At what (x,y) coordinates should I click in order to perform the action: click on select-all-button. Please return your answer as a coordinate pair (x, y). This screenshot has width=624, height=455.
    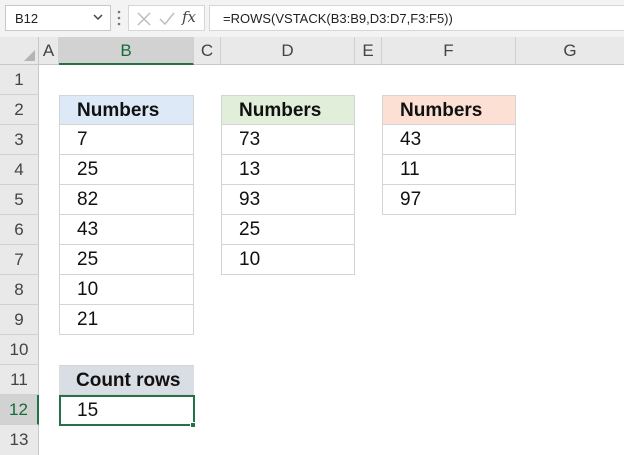
    Looking at the image, I should click on (19, 51).